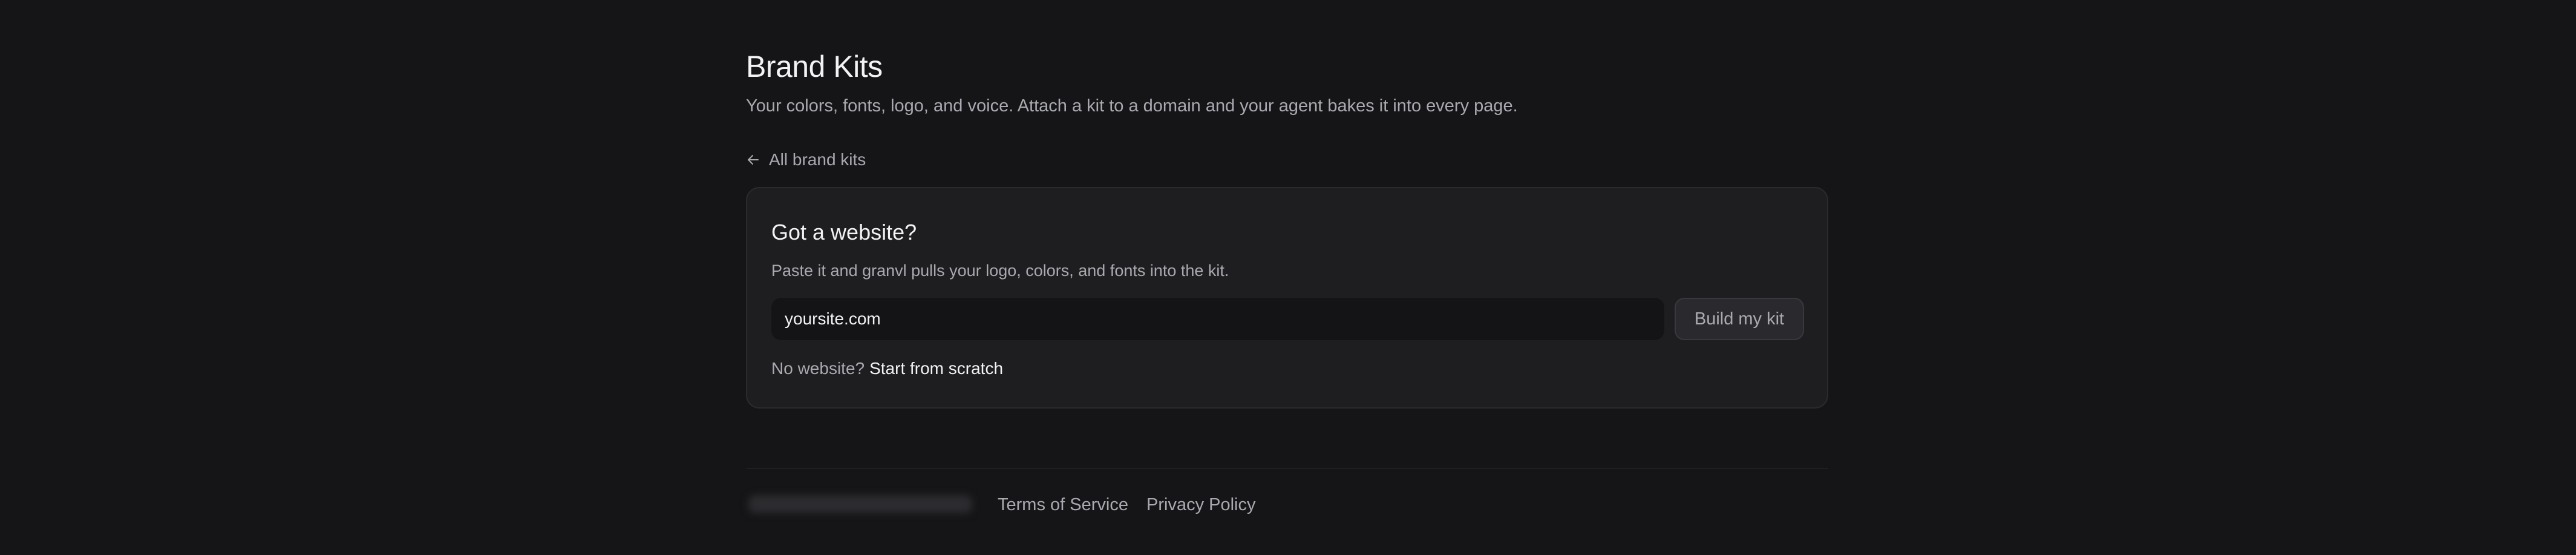 The width and height of the screenshot is (2576, 555). I want to click on start-from-scratch-link: Start from scratch, so click(936, 368).